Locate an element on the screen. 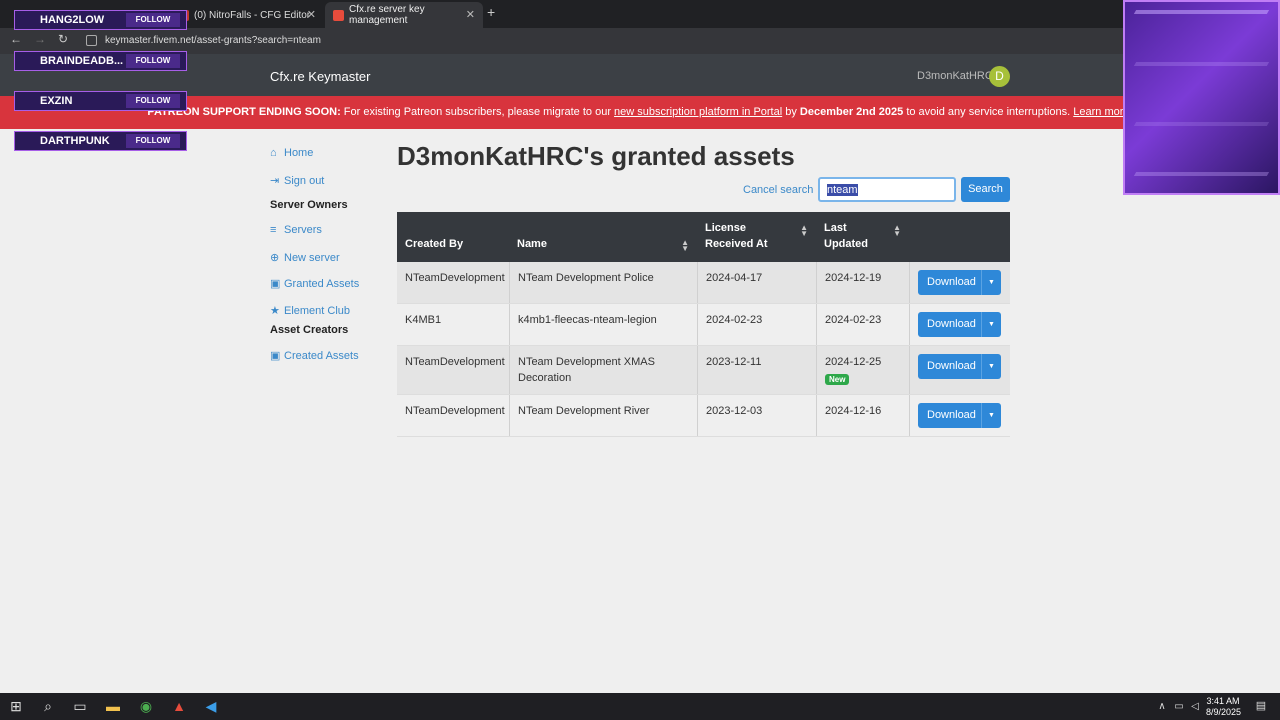  sidebar-item-sign-out: ⇥ Sign out is located at coordinates (297, 180).